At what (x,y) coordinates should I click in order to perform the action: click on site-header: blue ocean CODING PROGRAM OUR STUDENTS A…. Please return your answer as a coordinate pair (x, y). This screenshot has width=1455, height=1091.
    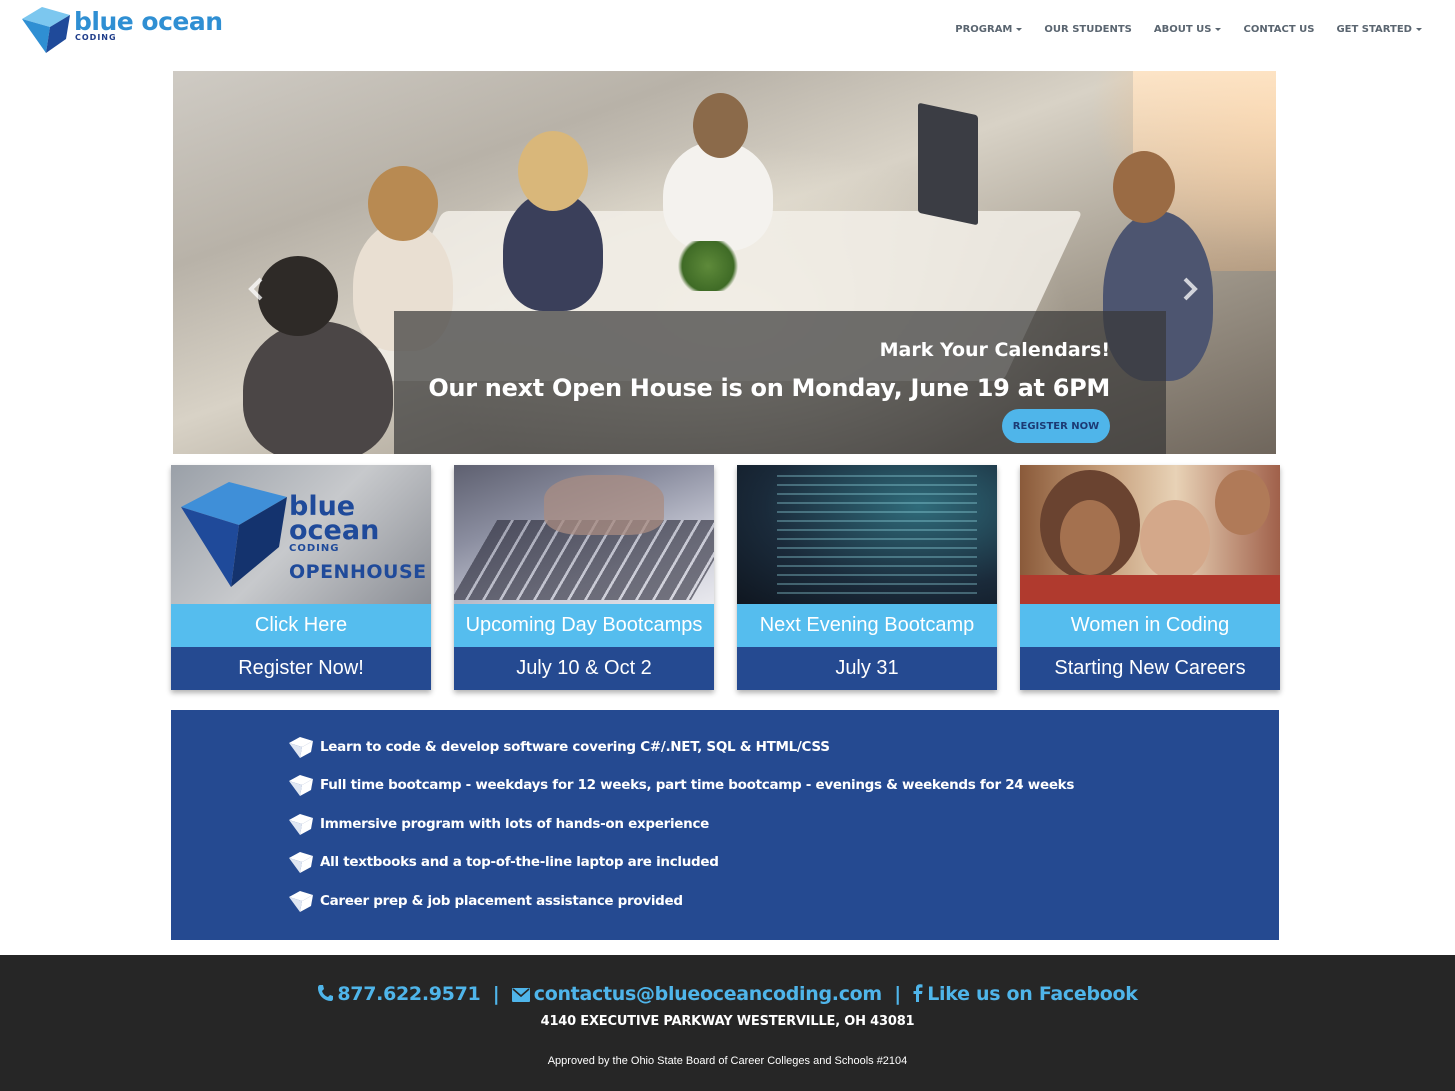
    Looking at the image, I should click on (727, 30).